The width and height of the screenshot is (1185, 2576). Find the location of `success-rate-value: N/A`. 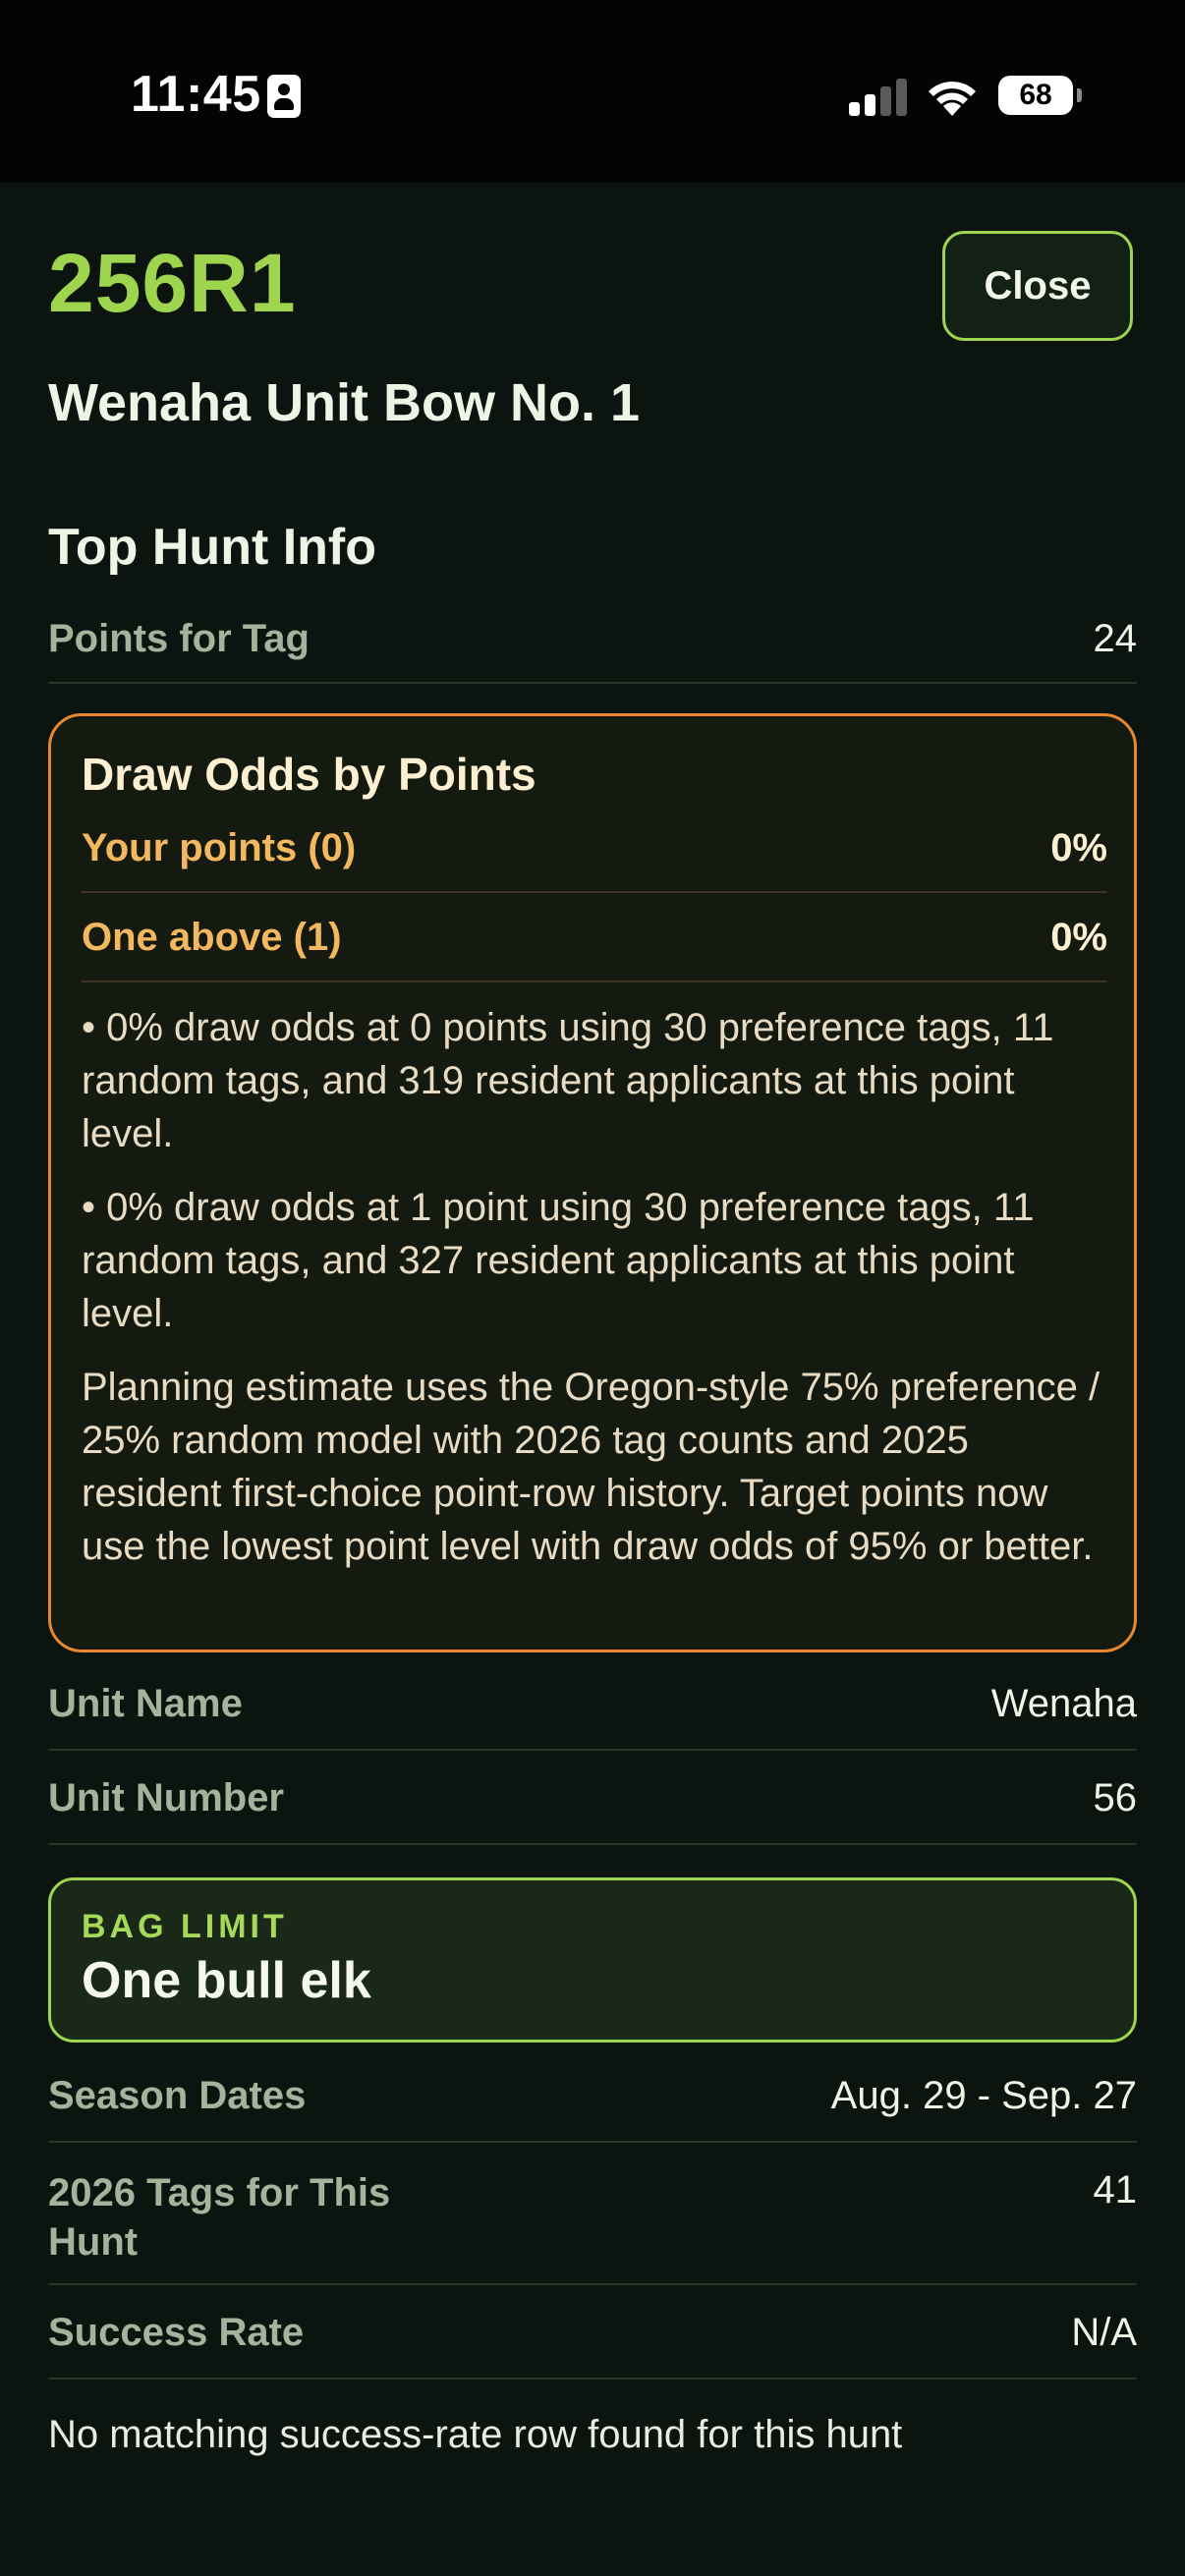

success-rate-value: N/A is located at coordinates (1104, 2332).